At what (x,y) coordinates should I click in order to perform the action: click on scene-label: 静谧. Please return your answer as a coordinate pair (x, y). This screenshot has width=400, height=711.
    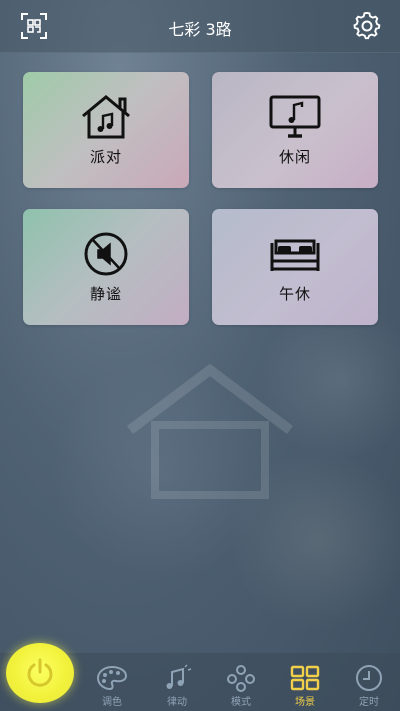
    Looking at the image, I should click on (105, 293).